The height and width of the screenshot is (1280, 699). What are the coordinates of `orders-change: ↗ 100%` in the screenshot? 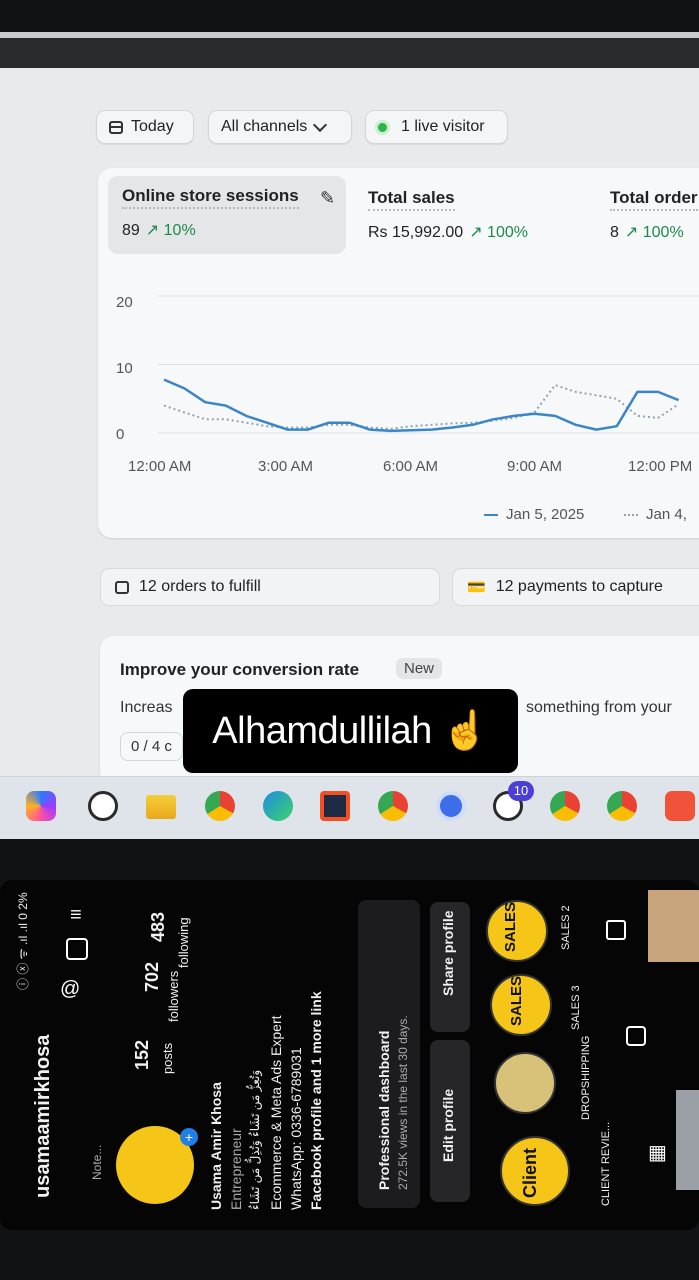 It's located at (654, 232).